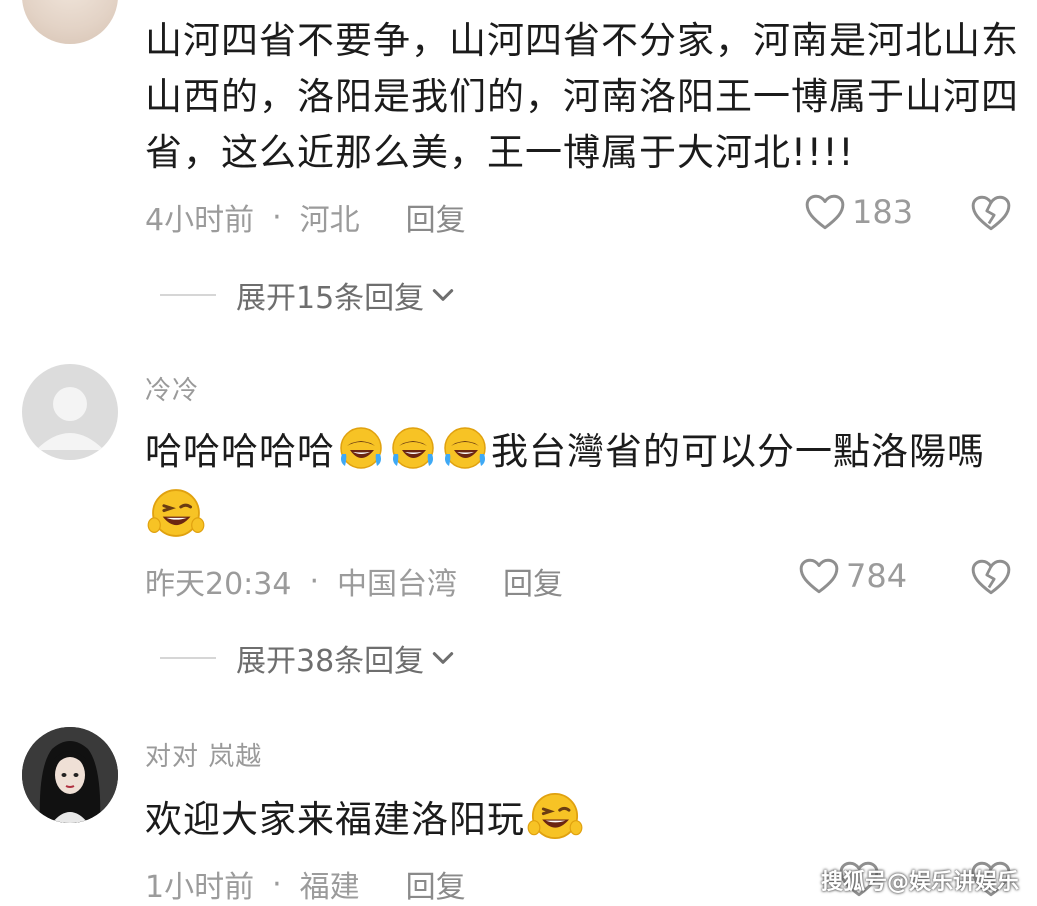 The image size is (1037, 906). I want to click on location-label: 河北, so click(329, 220).